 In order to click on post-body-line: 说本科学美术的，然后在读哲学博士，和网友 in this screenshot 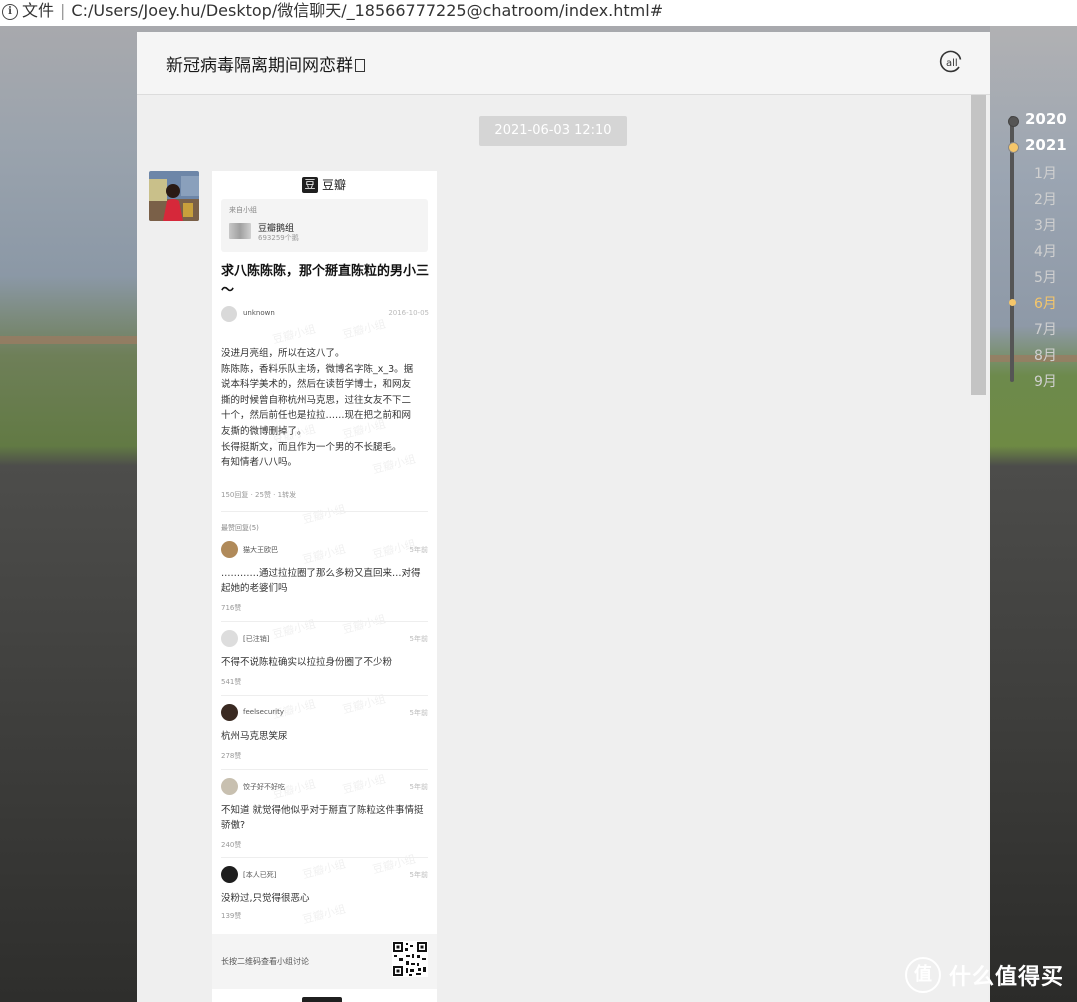, I will do `click(316, 385)`.